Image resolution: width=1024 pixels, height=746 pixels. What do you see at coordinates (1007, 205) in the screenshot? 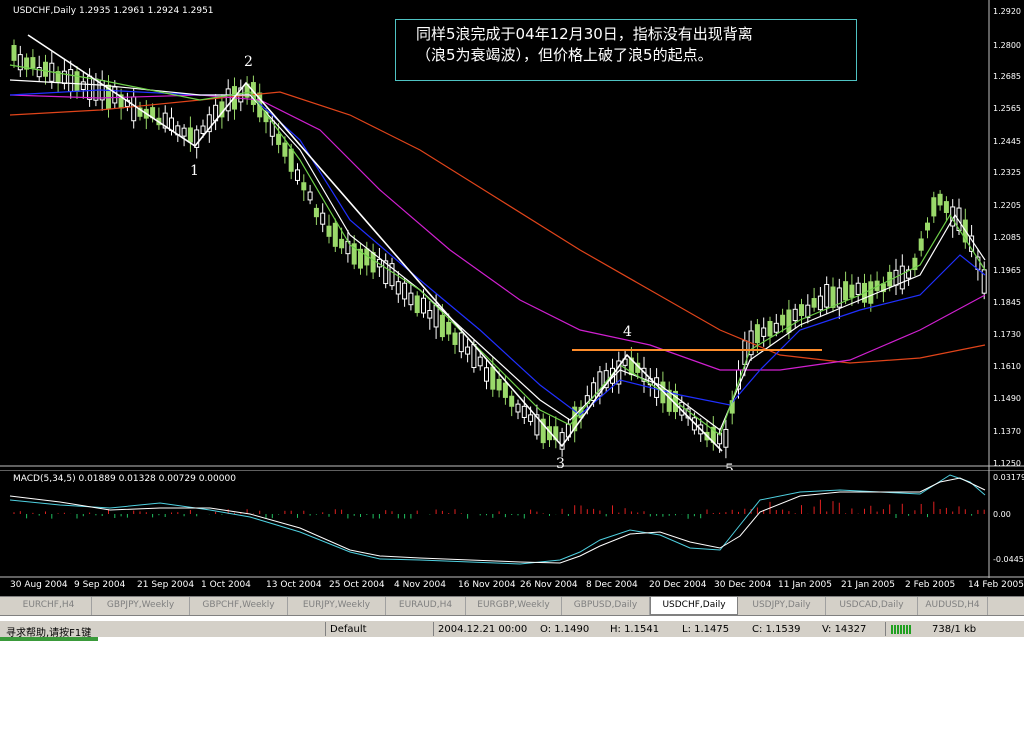
I see `price-label: 1.2205` at bounding box center [1007, 205].